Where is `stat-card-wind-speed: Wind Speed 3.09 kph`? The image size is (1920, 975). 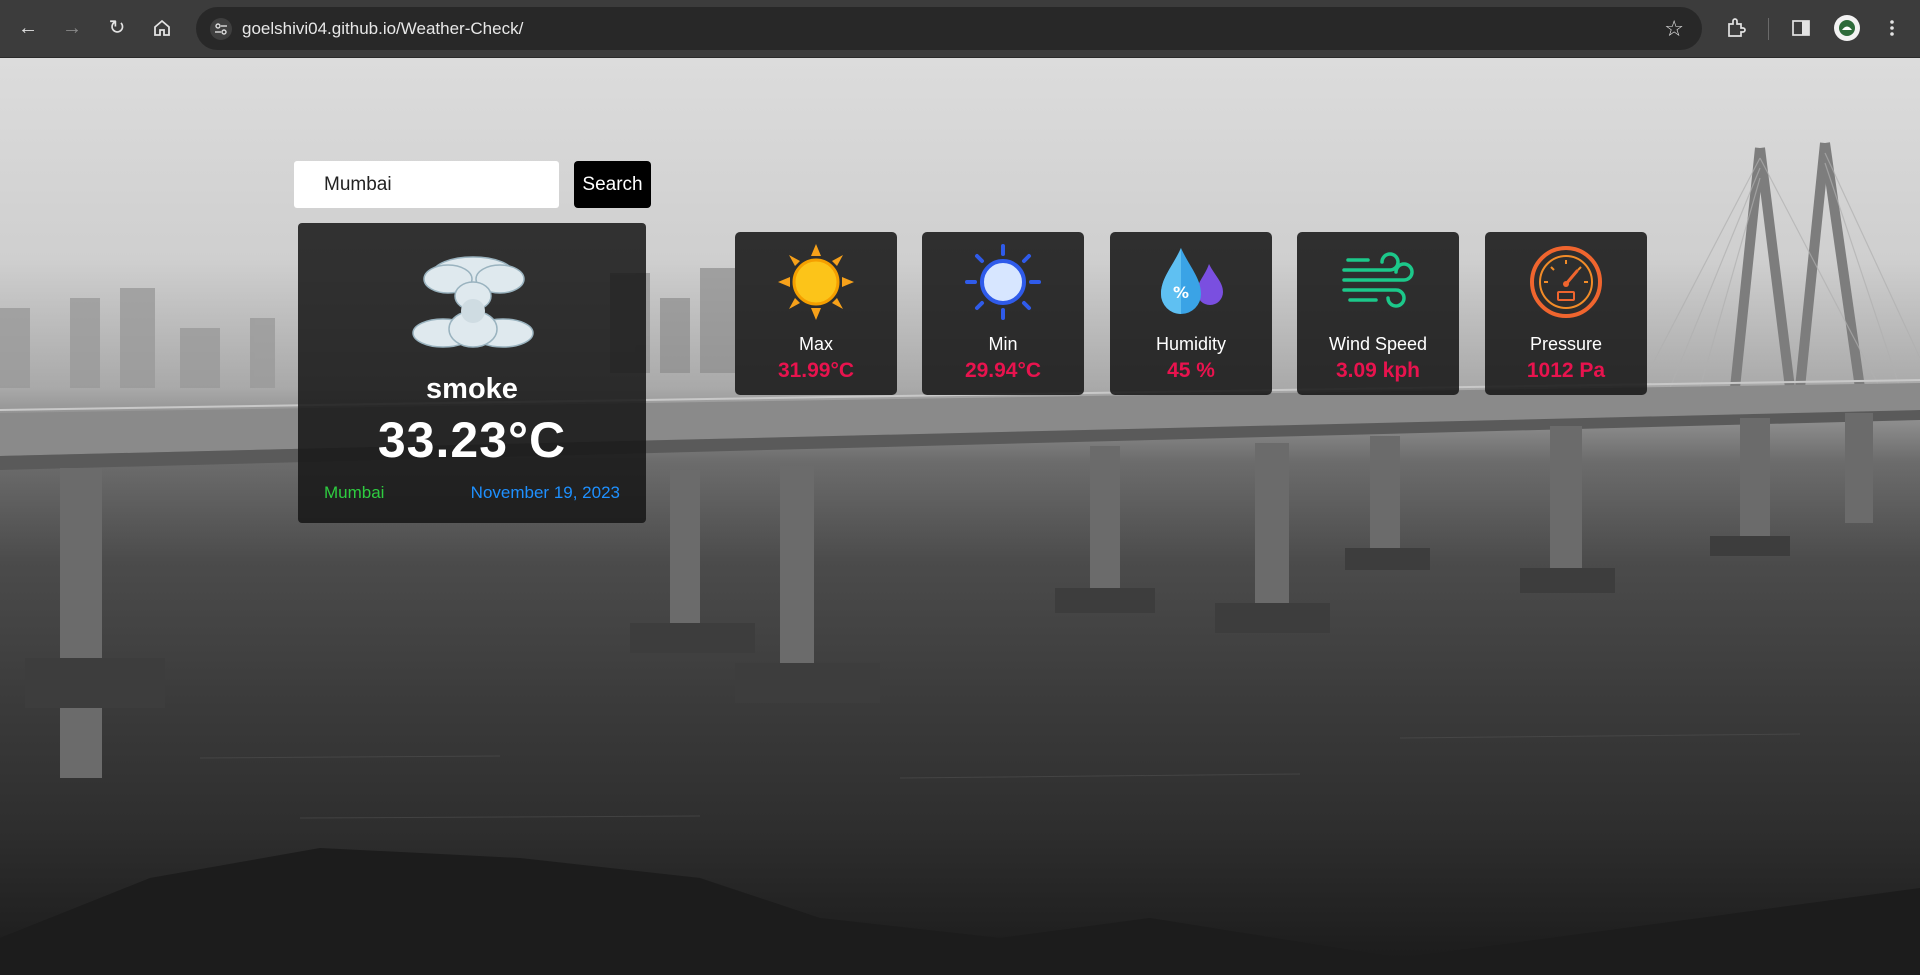
stat-card-wind-speed: Wind Speed 3.09 kph is located at coordinates (1378, 313).